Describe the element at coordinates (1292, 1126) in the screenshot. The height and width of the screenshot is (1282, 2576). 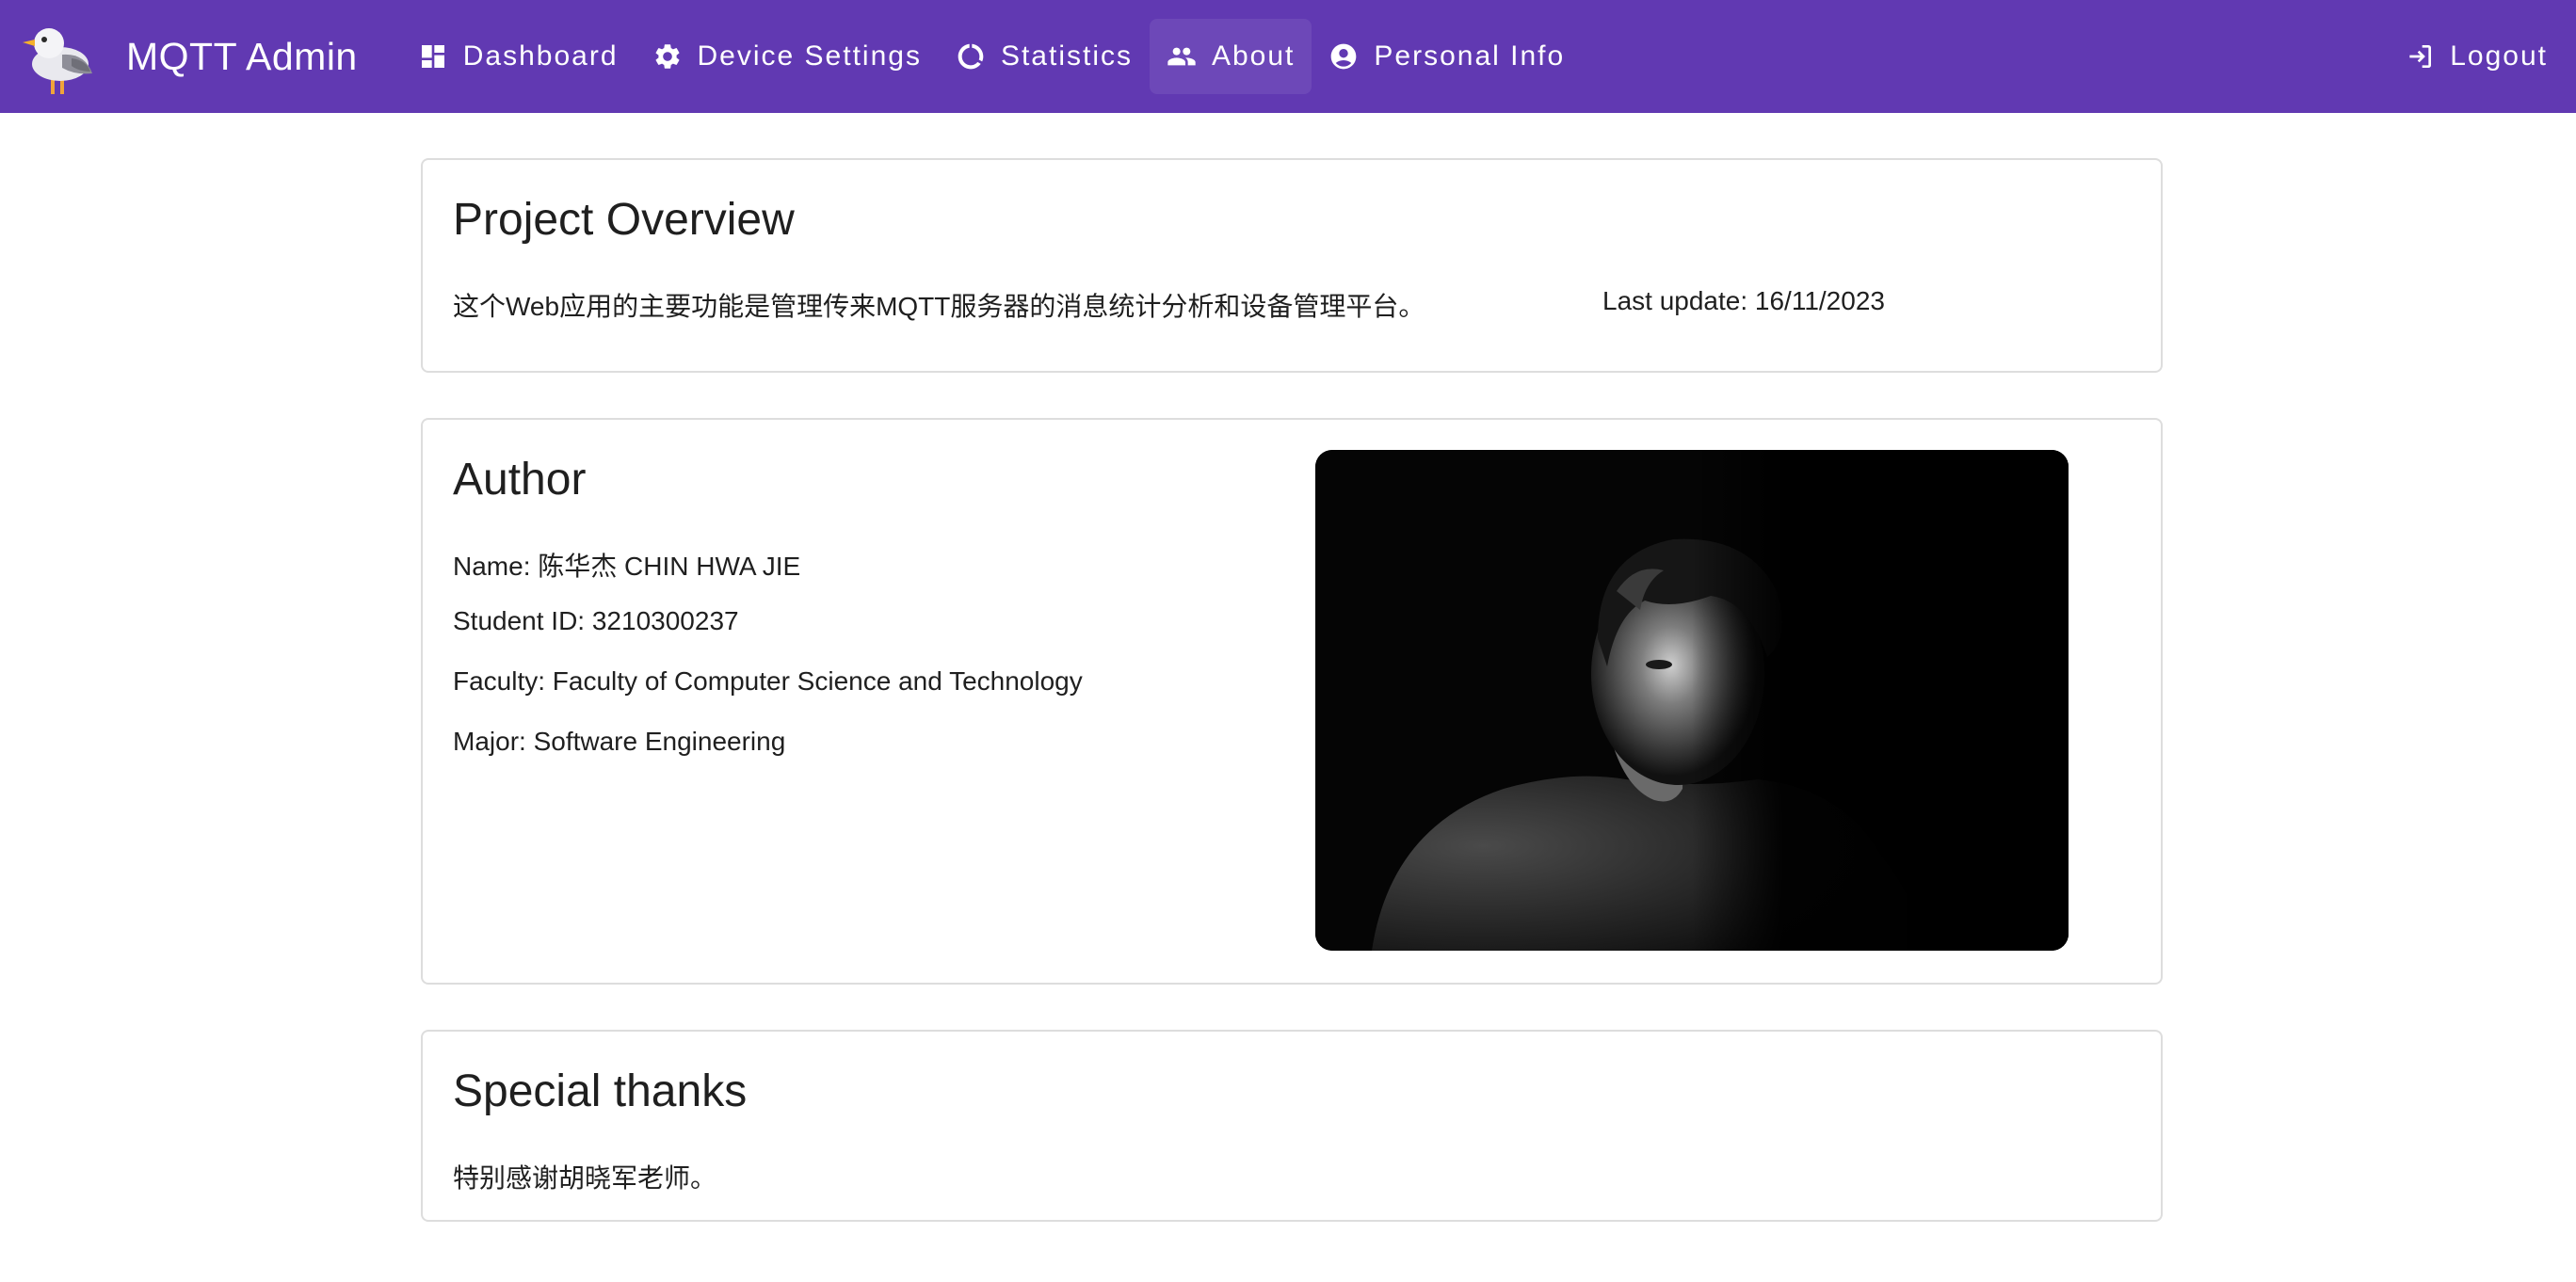
I see `special-thanks-card: Special thanks 特别感谢胡晓军老师。` at that location.